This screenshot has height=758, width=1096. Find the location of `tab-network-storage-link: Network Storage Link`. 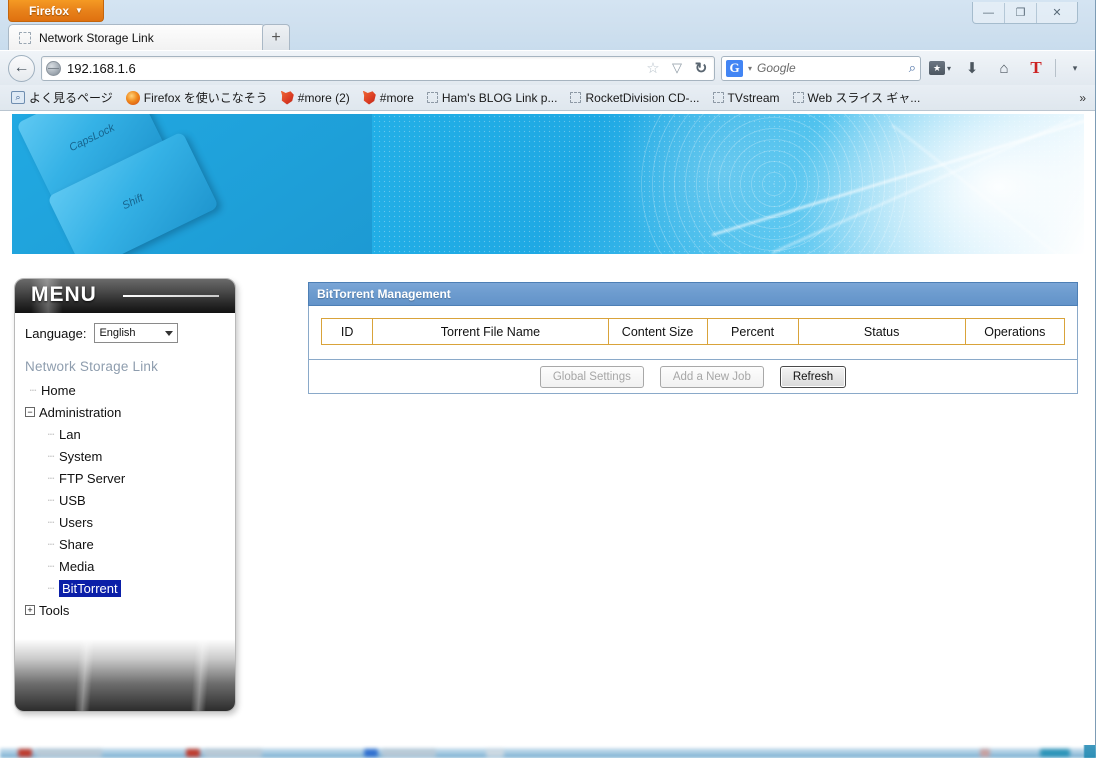

tab-network-storage-link: Network Storage Link is located at coordinates (137, 37).